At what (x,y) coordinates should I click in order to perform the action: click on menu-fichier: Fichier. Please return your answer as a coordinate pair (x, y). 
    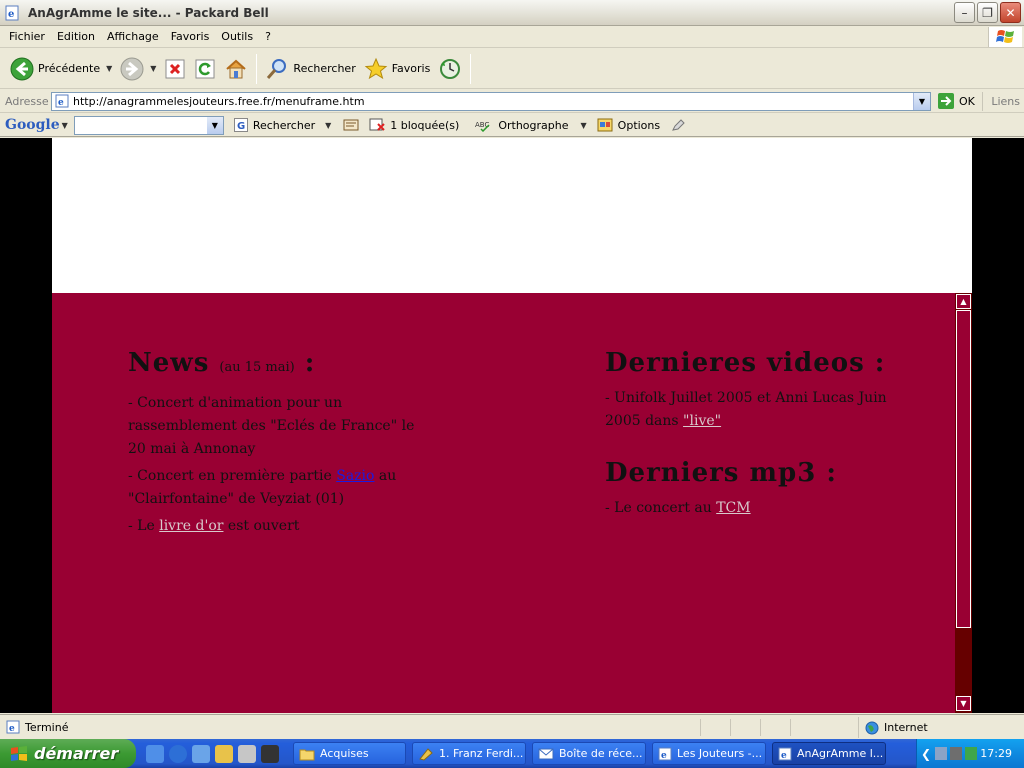
    Looking at the image, I should click on (27, 36).